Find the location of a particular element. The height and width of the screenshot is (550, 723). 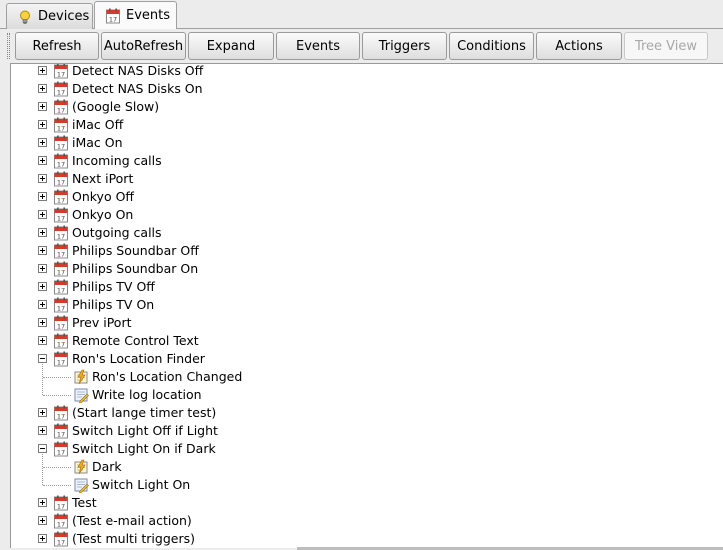

tree-trigger-row: Ron's Location Changed is located at coordinates (367, 377).